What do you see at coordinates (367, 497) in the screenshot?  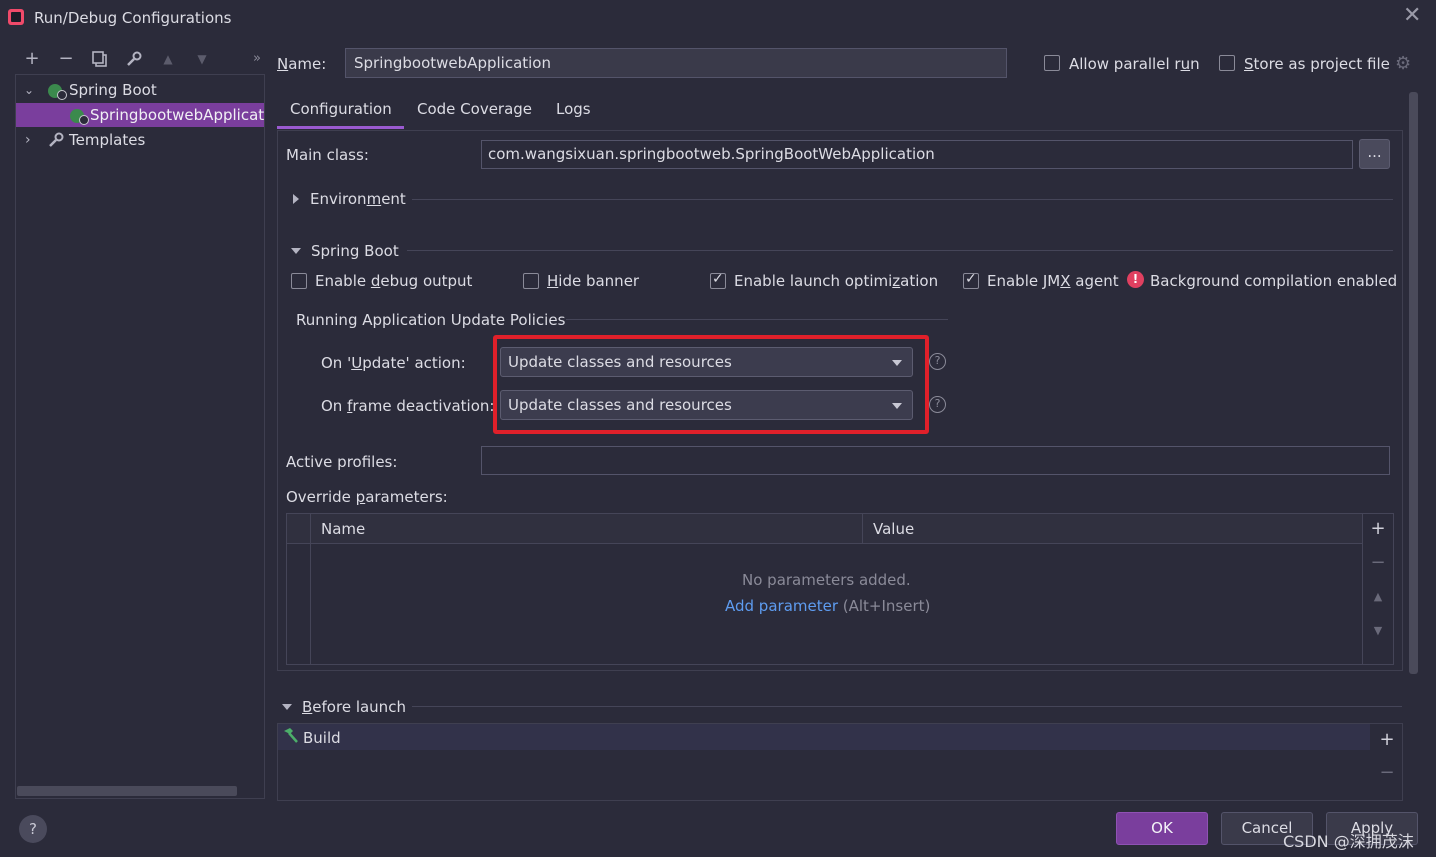 I see `override-parameters-label: Override parameters:` at bounding box center [367, 497].